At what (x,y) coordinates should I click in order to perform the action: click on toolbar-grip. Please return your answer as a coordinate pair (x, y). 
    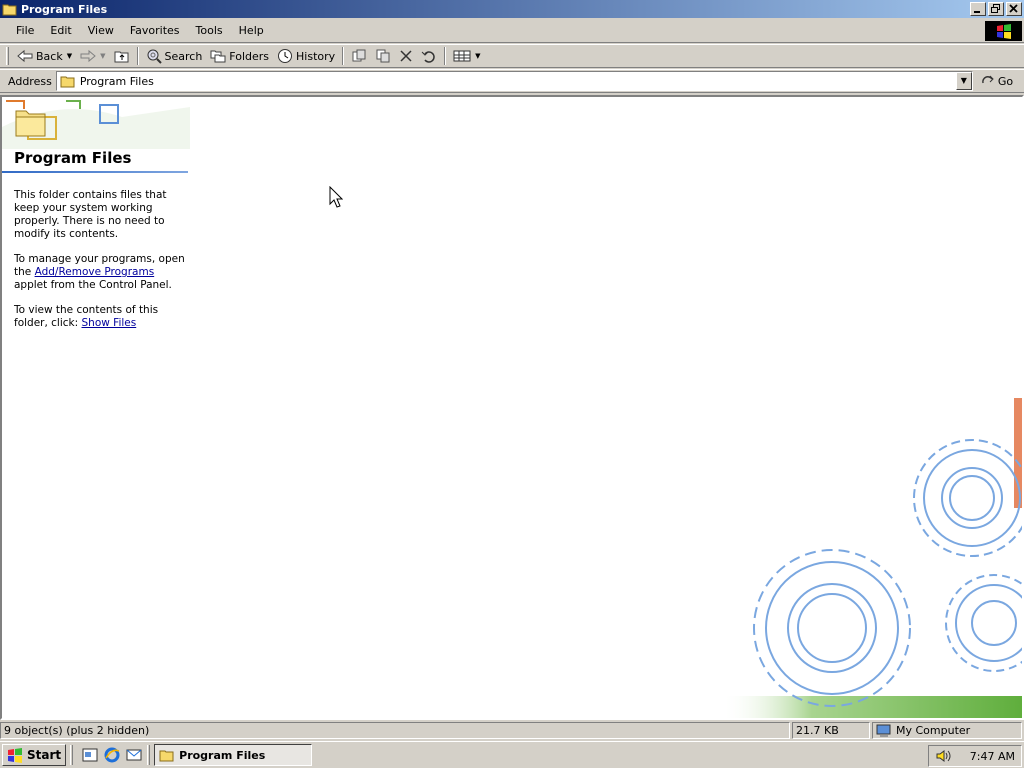
    Looking at the image, I should click on (7, 56).